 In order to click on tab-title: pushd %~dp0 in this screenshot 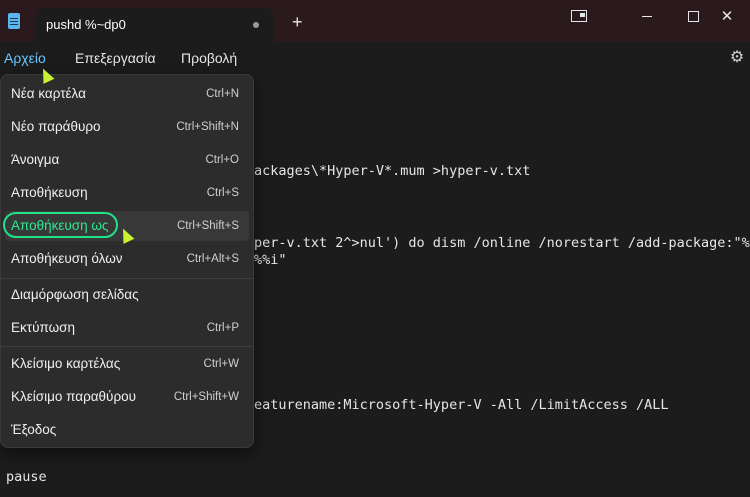, I will do `click(86, 24)`.